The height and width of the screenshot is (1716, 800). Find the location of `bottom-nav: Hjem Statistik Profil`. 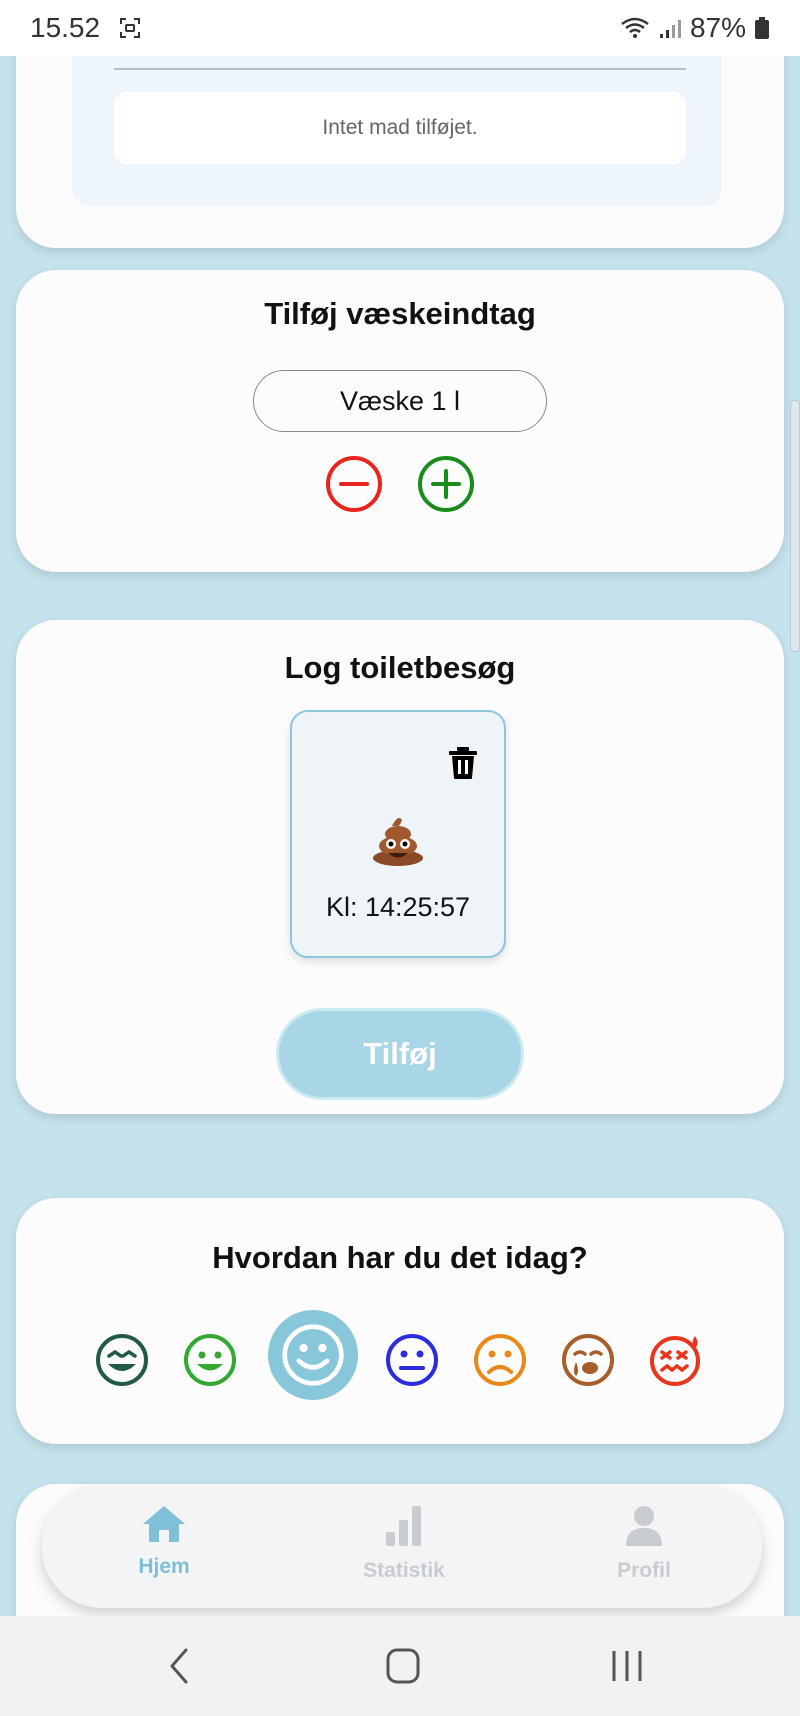

bottom-nav: Hjem Statistik Profil is located at coordinates (402, 1547).